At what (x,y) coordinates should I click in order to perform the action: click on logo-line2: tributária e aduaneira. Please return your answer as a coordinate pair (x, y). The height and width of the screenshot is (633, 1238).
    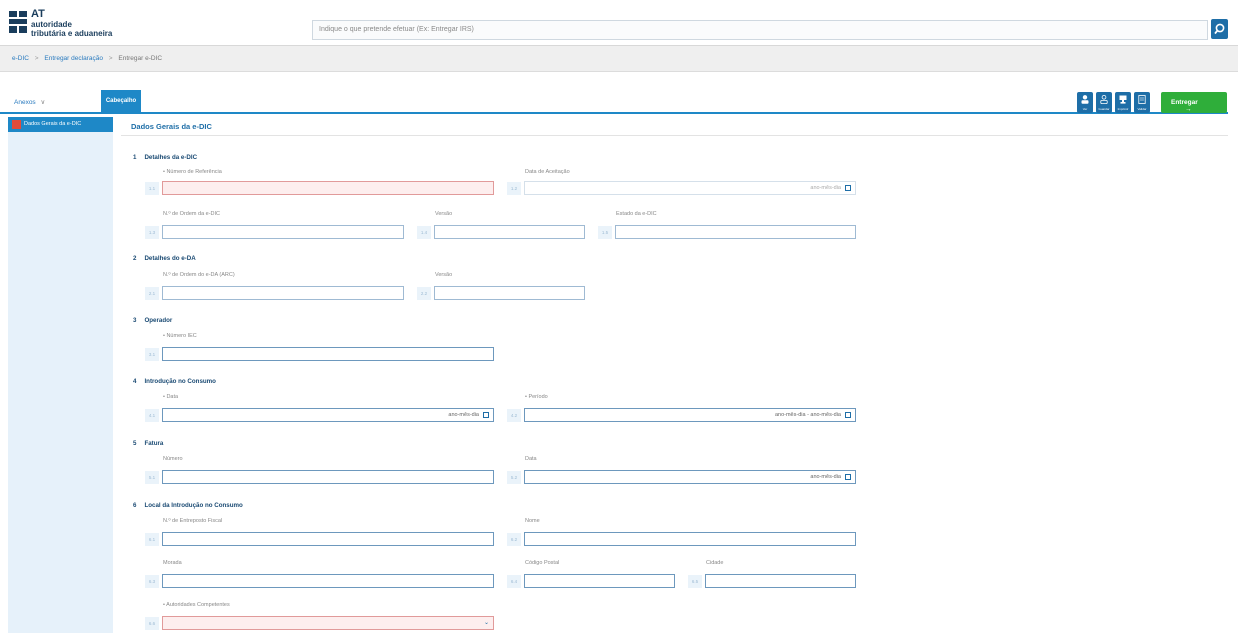
    Looking at the image, I should click on (72, 33).